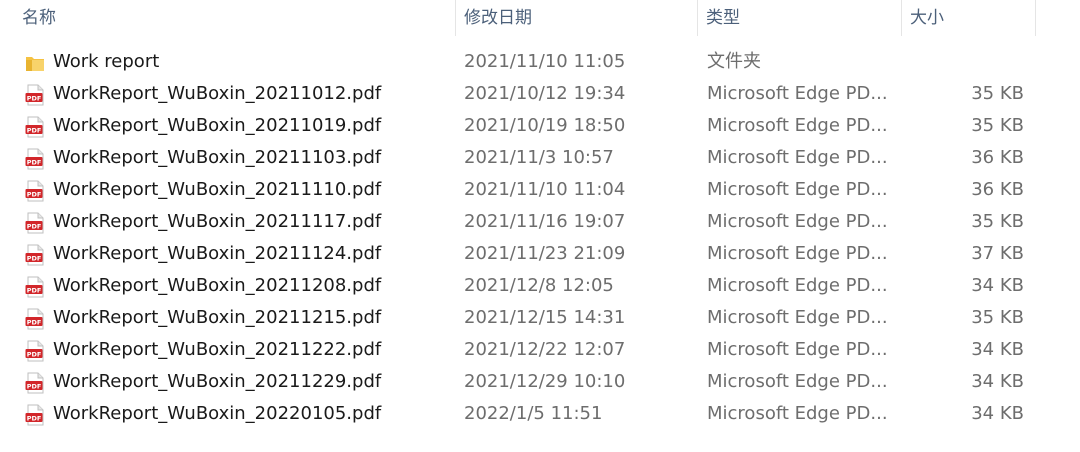  Describe the element at coordinates (217, 189) in the screenshot. I see `file-name: WorkReport_WuBoxin_20211110.pdf` at that location.